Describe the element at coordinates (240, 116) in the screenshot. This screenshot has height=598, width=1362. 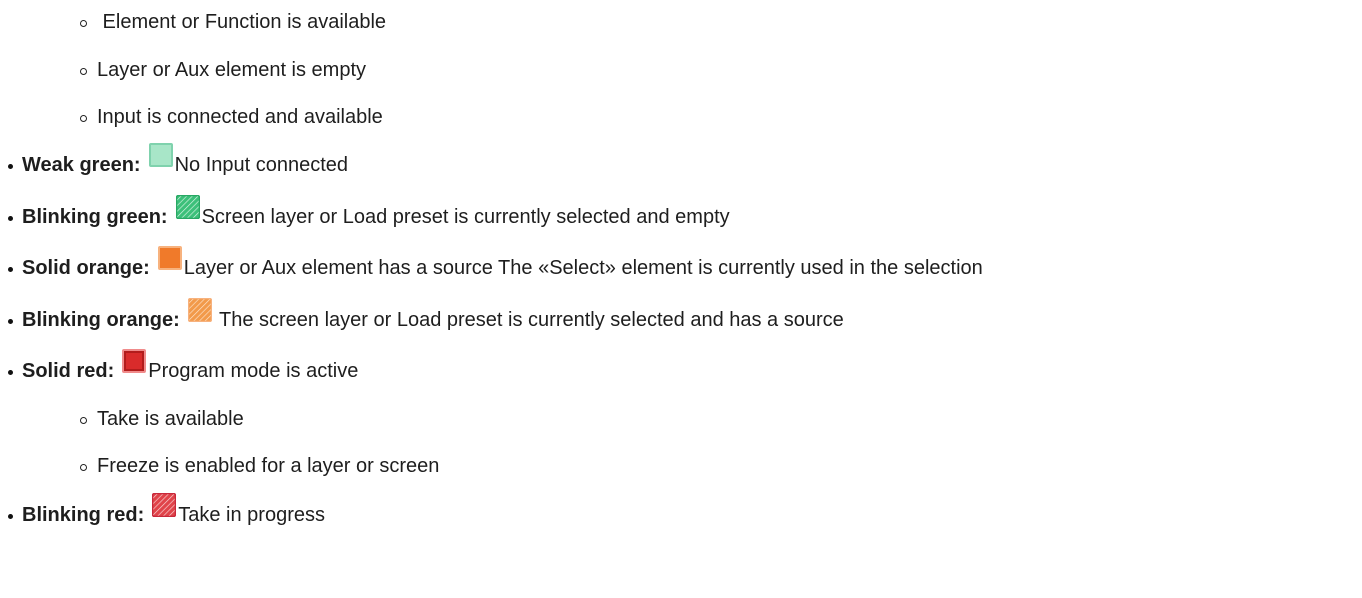
I see `list-item-text: Input is connected and available` at that location.